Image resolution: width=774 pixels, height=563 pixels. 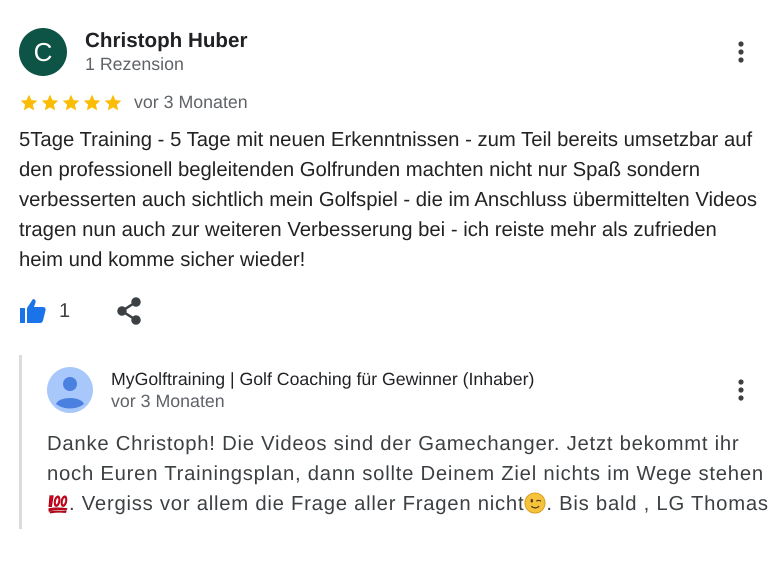 I want to click on owner-avatar, so click(x=70, y=390).